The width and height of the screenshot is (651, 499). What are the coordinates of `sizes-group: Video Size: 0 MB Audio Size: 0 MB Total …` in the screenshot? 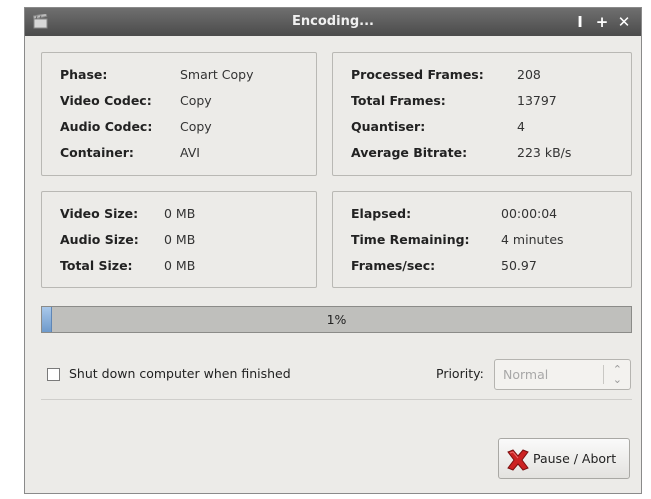 It's located at (179, 239).